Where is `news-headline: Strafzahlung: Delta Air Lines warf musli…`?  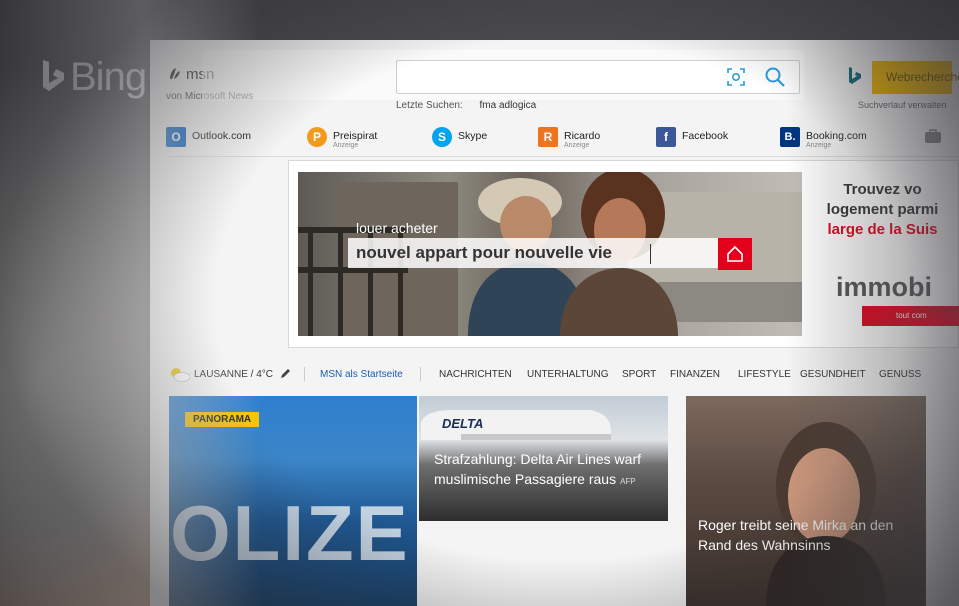 news-headline: Strafzahlung: Delta Air Lines warf musli… is located at coordinates (547, 470).